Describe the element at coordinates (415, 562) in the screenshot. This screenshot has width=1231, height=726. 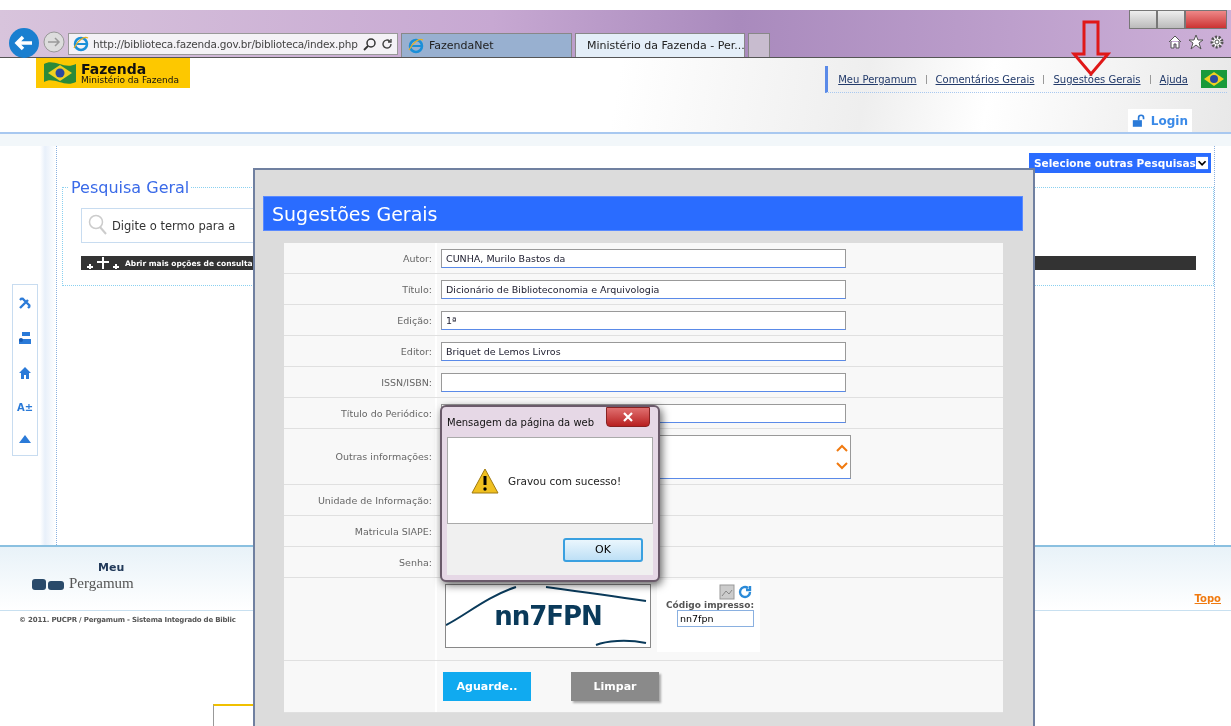
I see `field-label: Senha:` at that location.